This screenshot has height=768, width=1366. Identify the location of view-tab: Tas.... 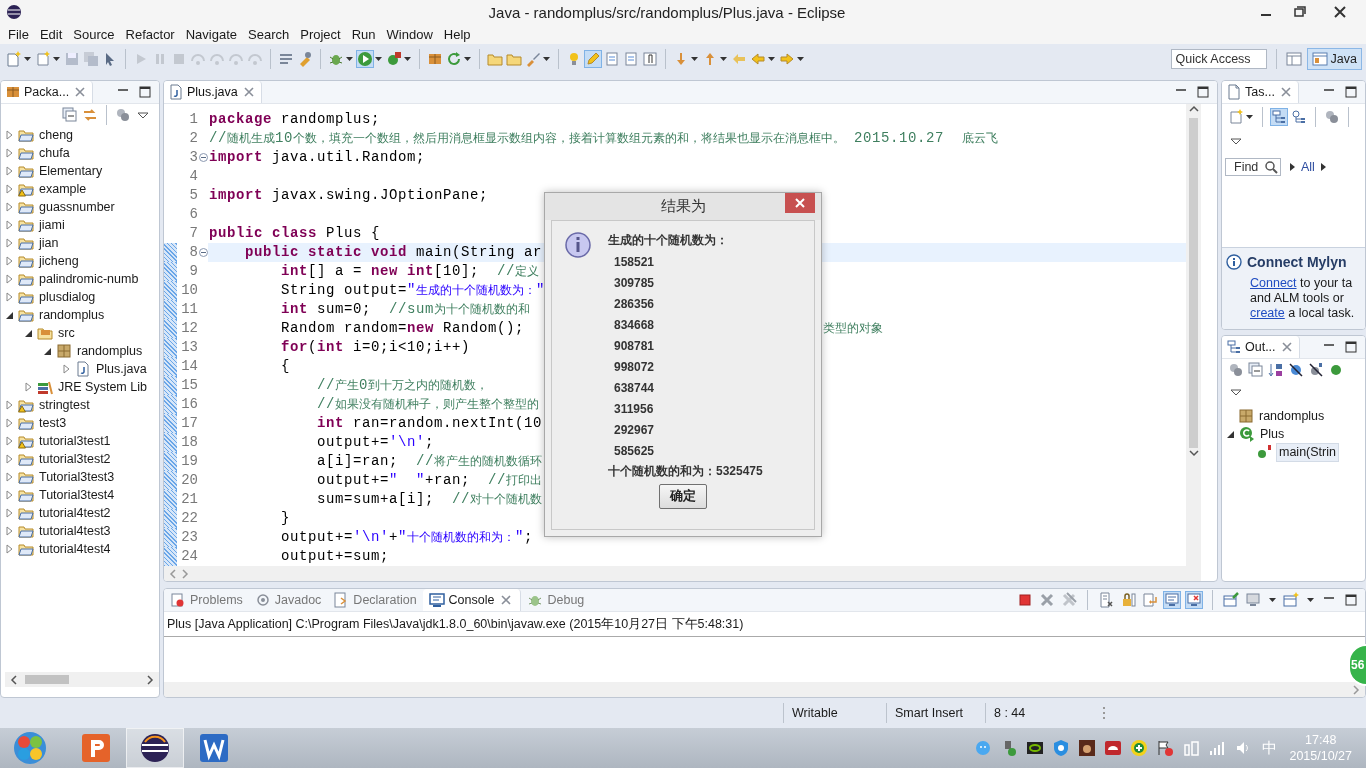
(1260, 92).